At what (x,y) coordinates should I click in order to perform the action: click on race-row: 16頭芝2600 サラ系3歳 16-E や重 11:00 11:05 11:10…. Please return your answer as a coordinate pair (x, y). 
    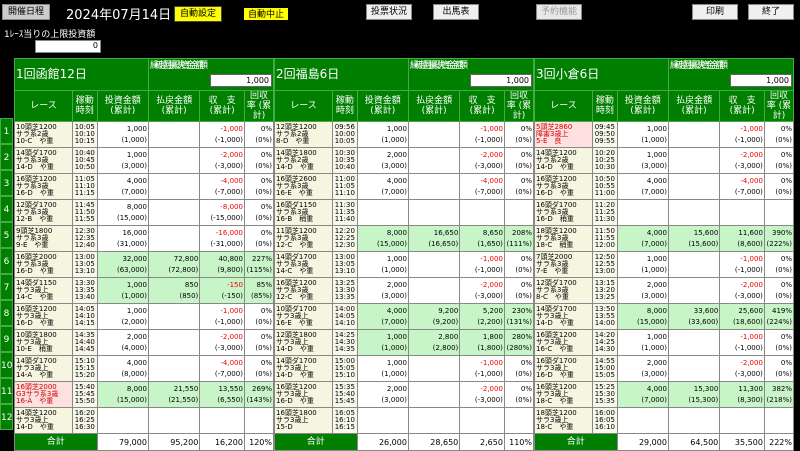
    Looking at the image, I should click on (404, 186).